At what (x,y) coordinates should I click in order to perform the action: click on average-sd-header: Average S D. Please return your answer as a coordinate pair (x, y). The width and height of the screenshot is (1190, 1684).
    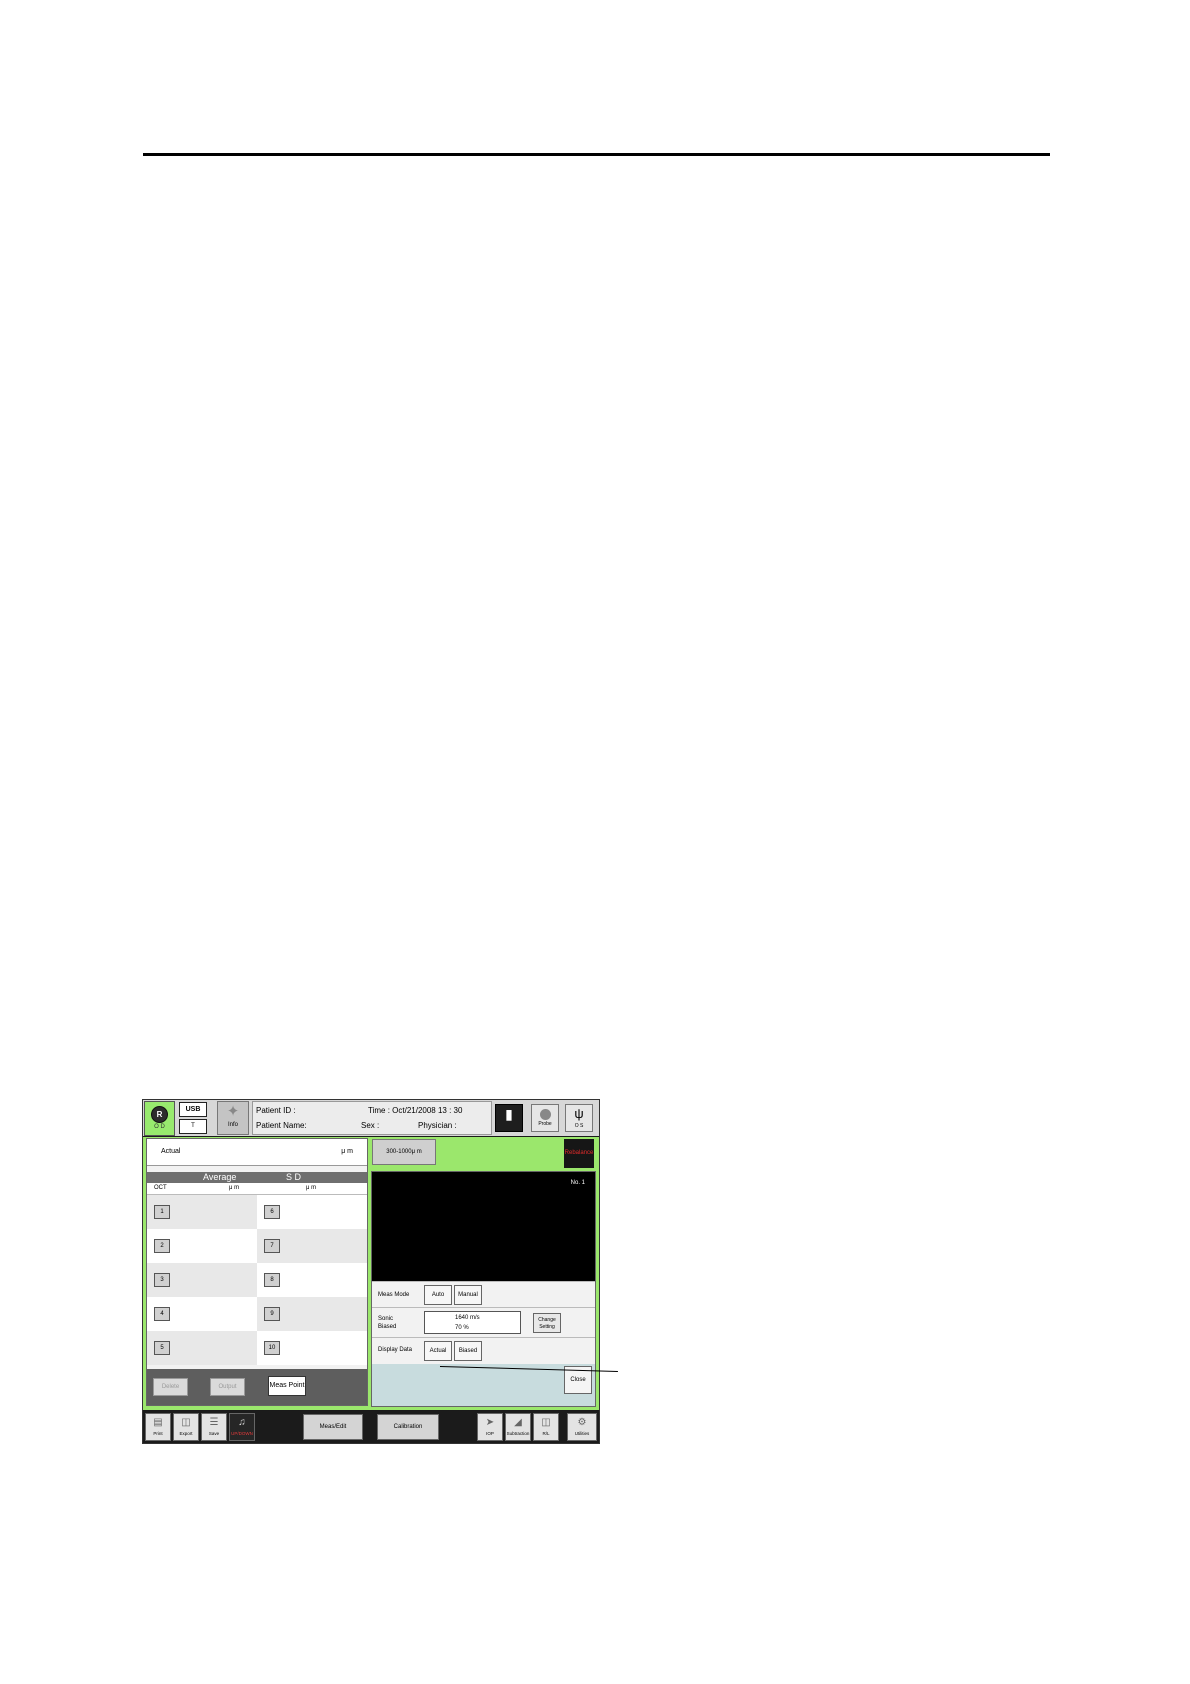
    Looking at the image, I should click on (257, 1177).